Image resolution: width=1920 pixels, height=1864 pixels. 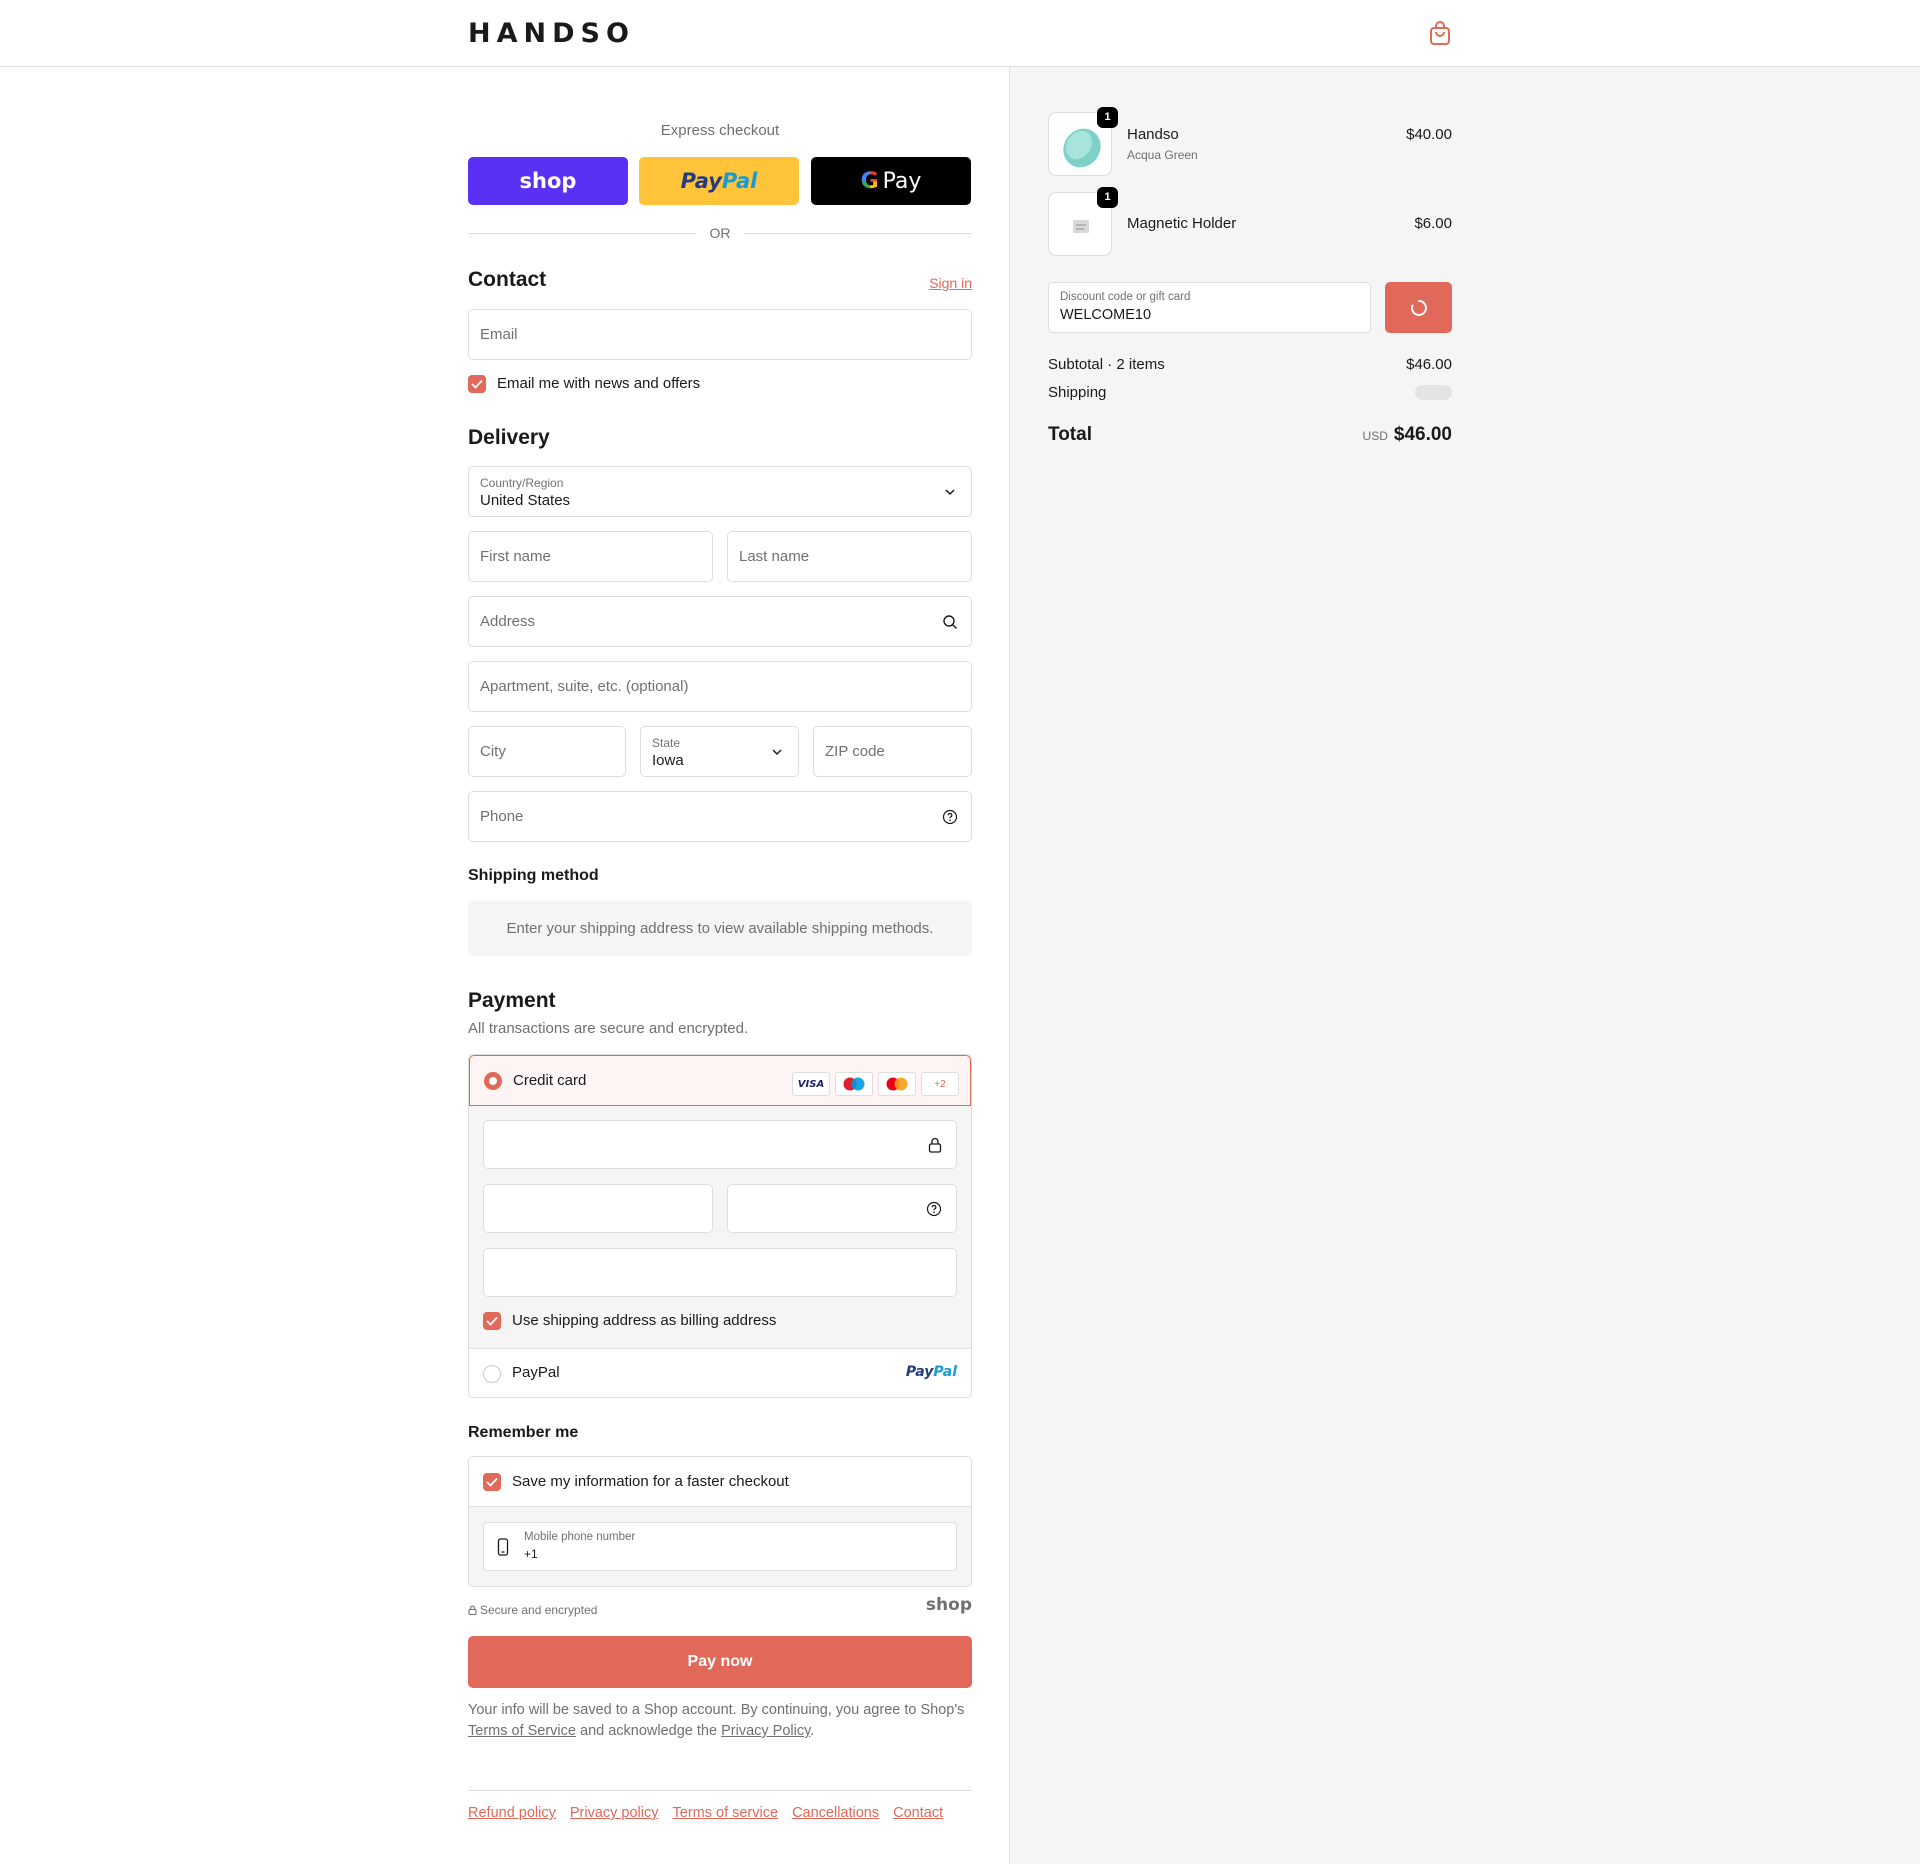 What do you see at coordinates (1162, 155) in the screenshot?
I see `item-variant: Acqua Green` at bounding box center [1162, 155].